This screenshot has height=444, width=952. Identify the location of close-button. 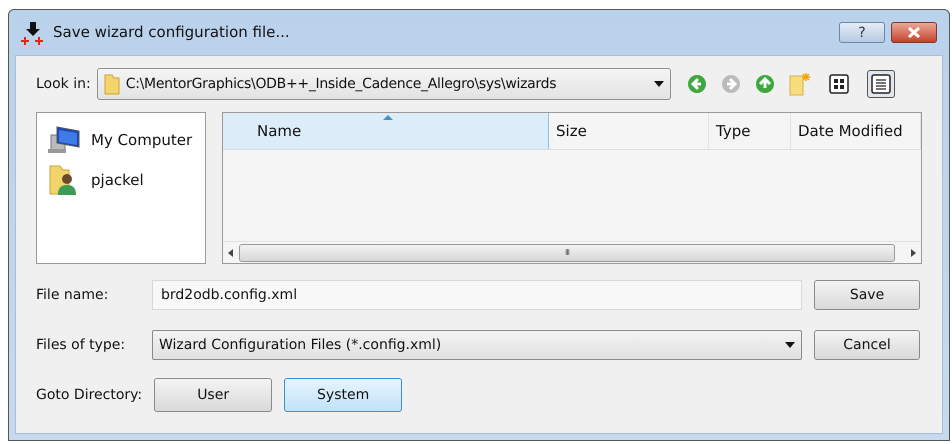
(914, 32).